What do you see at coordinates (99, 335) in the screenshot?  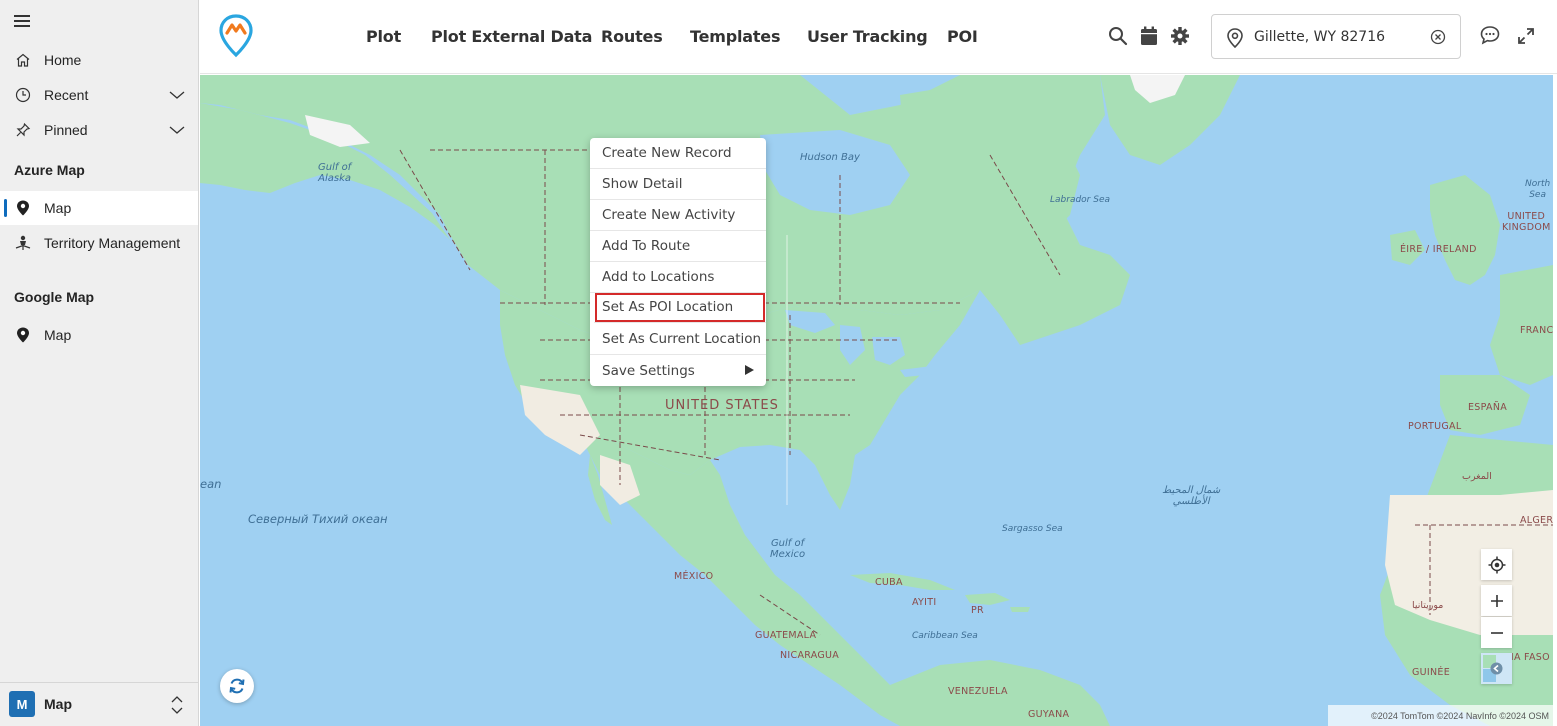 I see `sidebar-item-google-map: Map` at bounding box center [99, 335].